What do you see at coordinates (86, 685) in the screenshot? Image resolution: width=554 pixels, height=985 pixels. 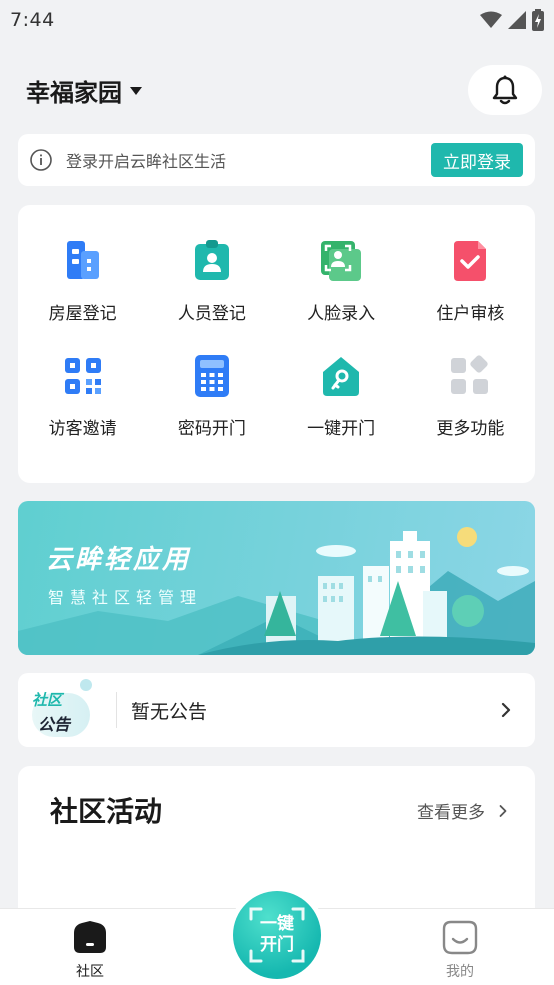 I see `notice-badge-dot` at bounding box center [86, 685].